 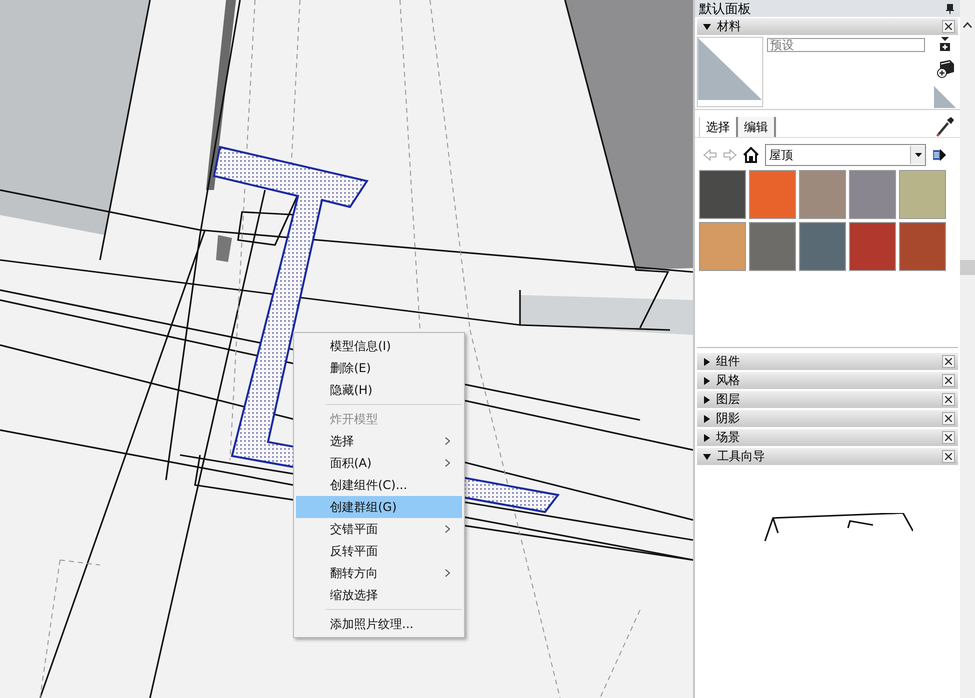 I want to click on caret-icon, so click(x=918, y=155).